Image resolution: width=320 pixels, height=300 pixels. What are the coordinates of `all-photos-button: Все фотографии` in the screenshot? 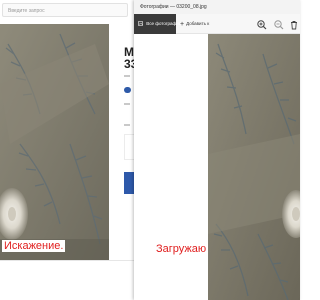 It's located at (157, 24).